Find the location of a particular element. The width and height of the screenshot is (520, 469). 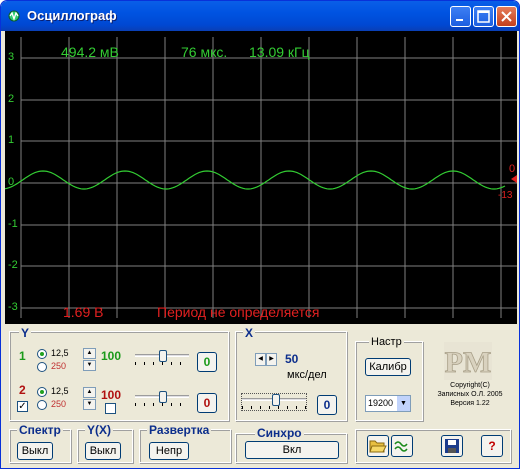

channel-1-label: 1 is located at coordinates (22, 356).